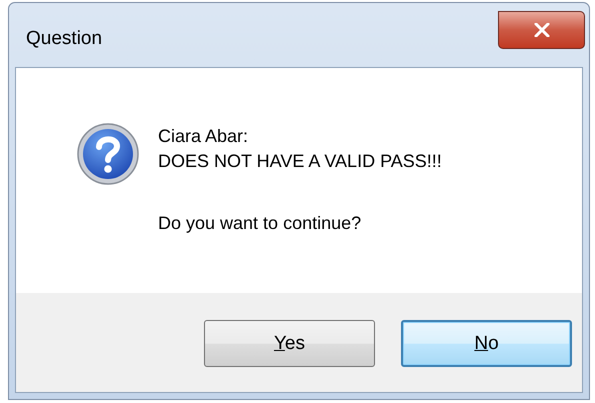  I want to click on close-button, so click(541, 30).